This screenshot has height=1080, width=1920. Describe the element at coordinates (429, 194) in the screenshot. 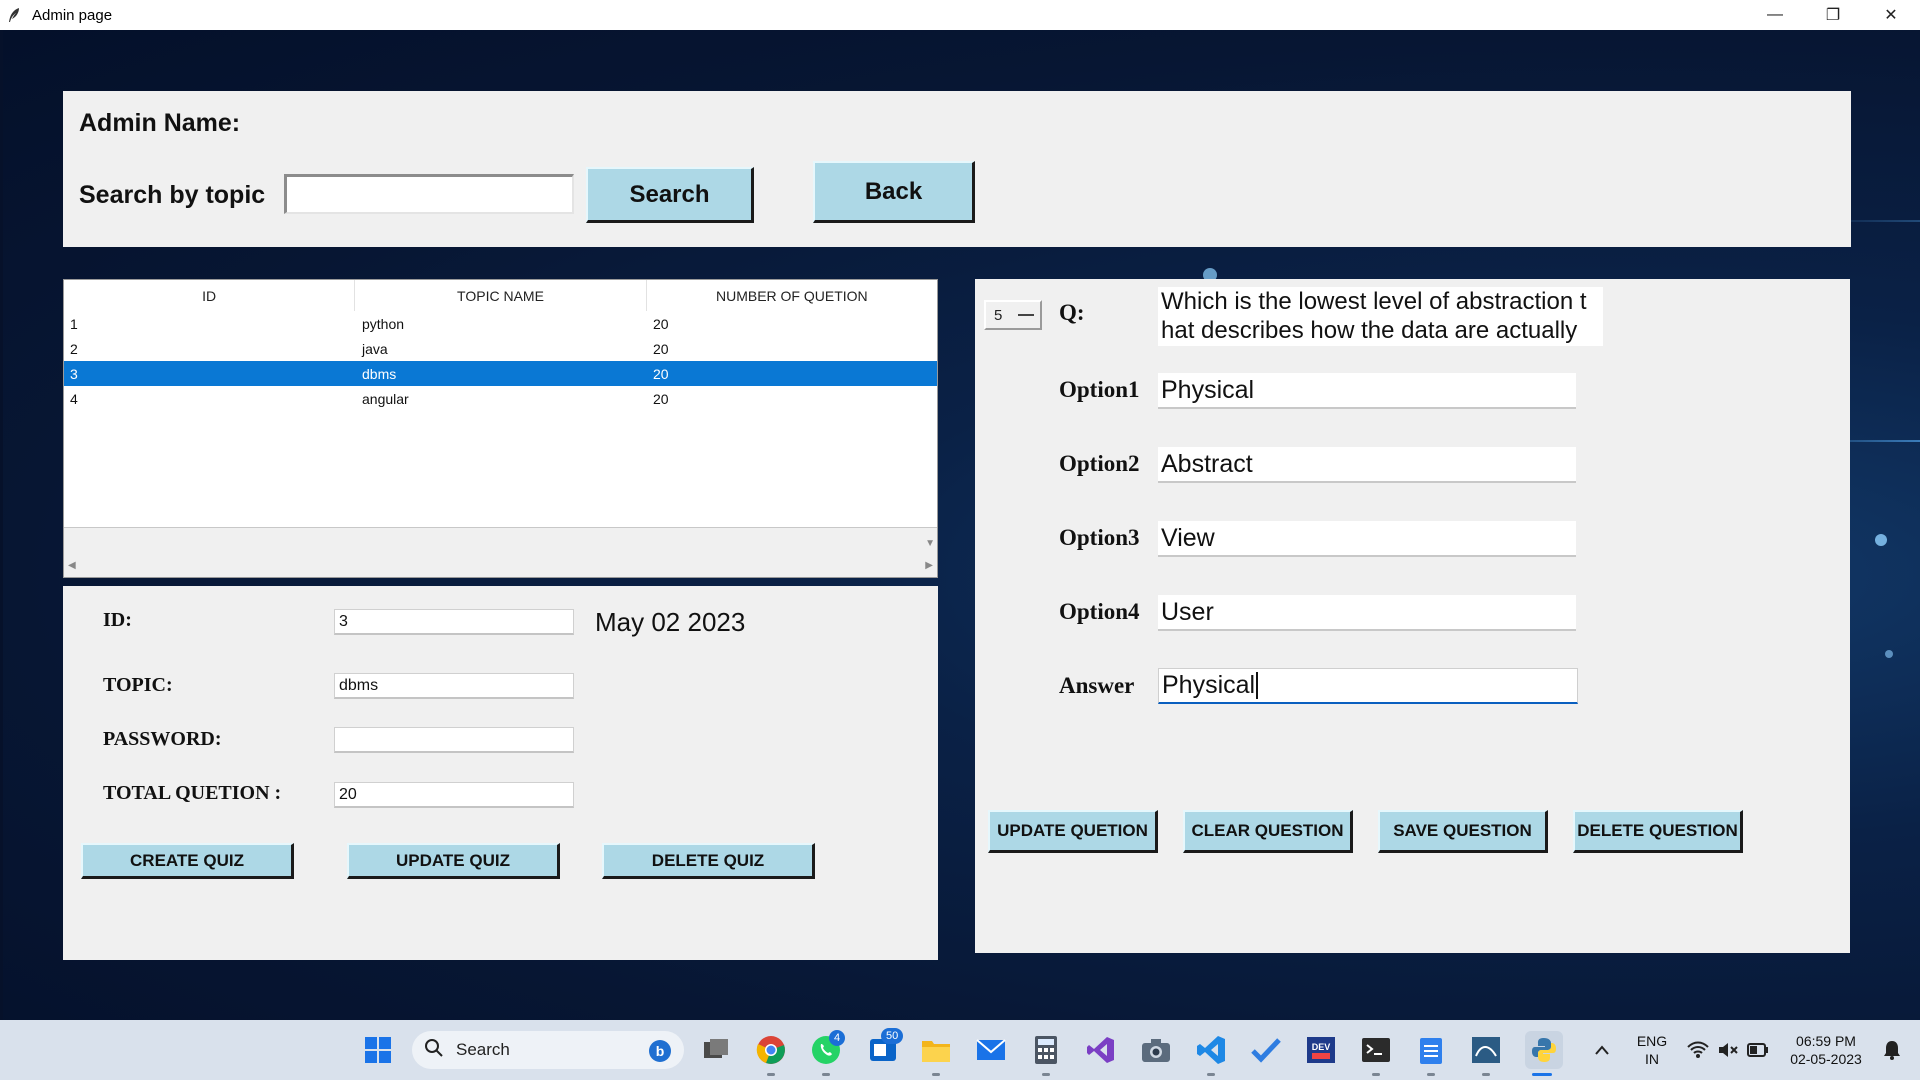

I see `search-input` at that location.